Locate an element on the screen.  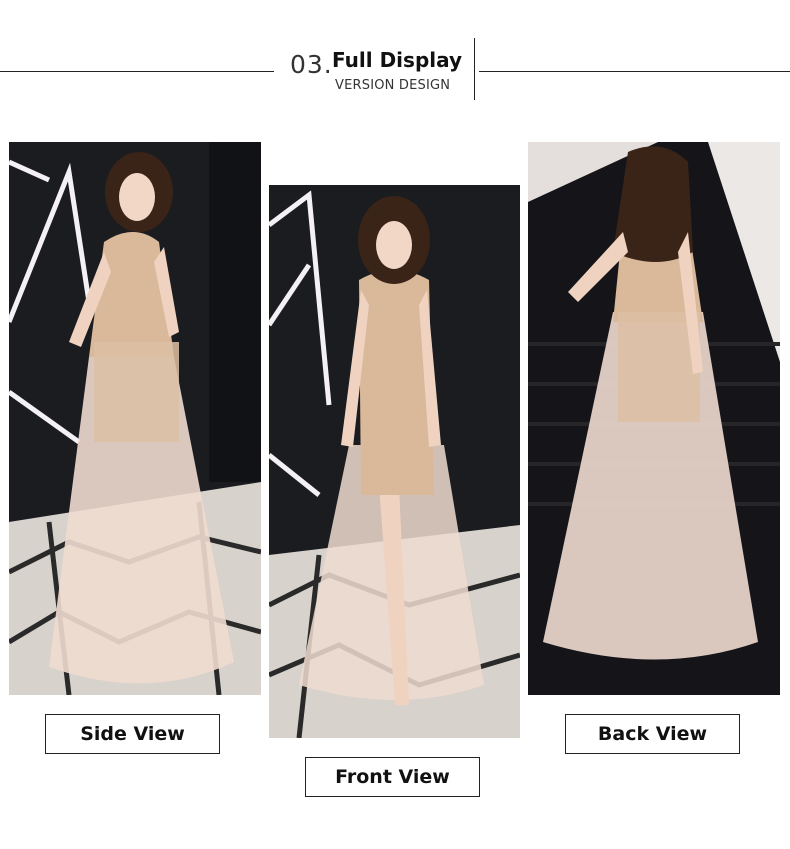
header-rule-left is located at coordinates (137, 71).